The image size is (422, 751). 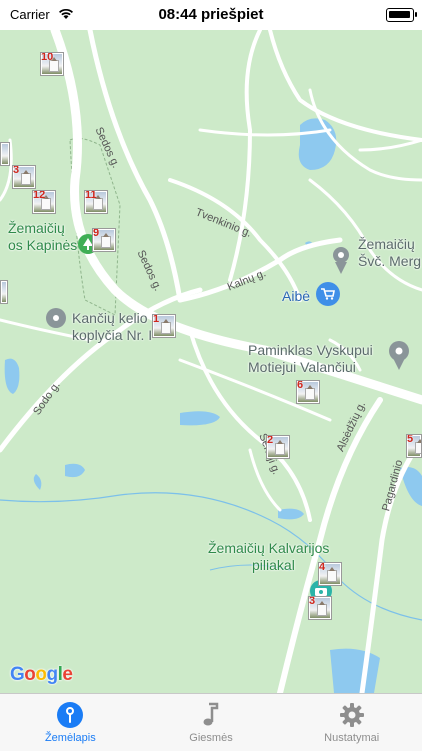 I want to click on photo-marker: 10, so click(x=52, y=64).